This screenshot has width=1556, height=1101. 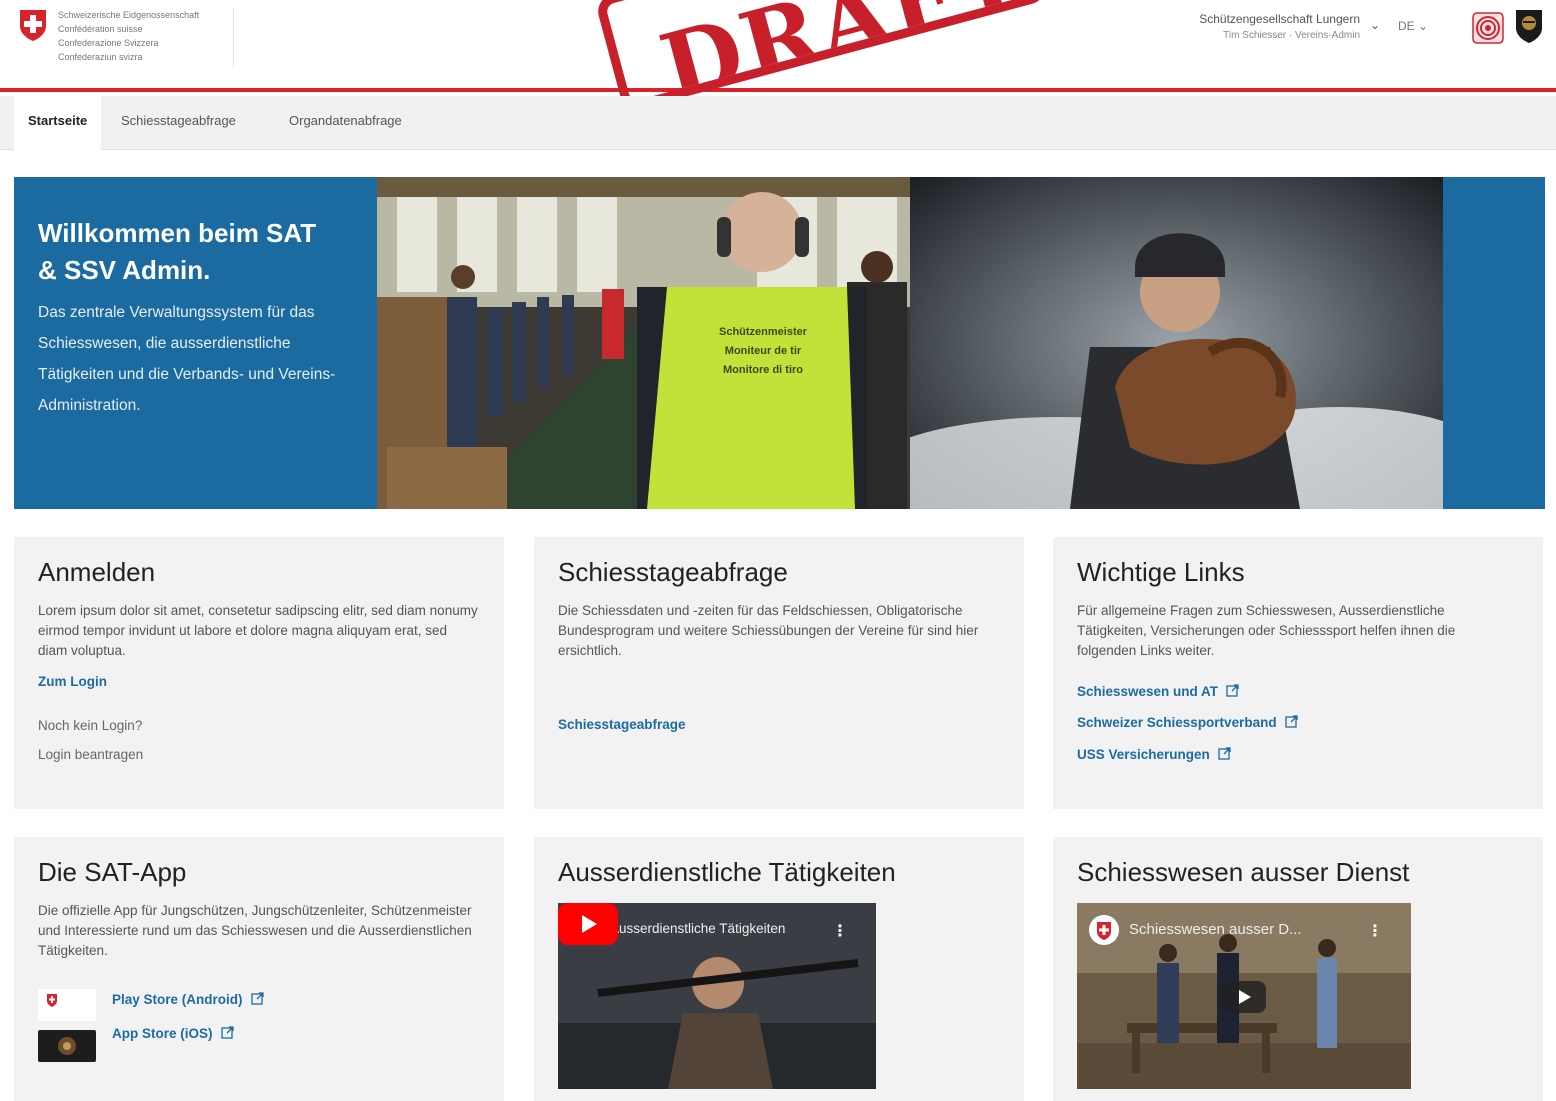 What do you see at coordinates (673, 572) in the screenshot?
I see `card-schiesstage-title: Schiesstageabfrage` at bounding box center [673, 572].